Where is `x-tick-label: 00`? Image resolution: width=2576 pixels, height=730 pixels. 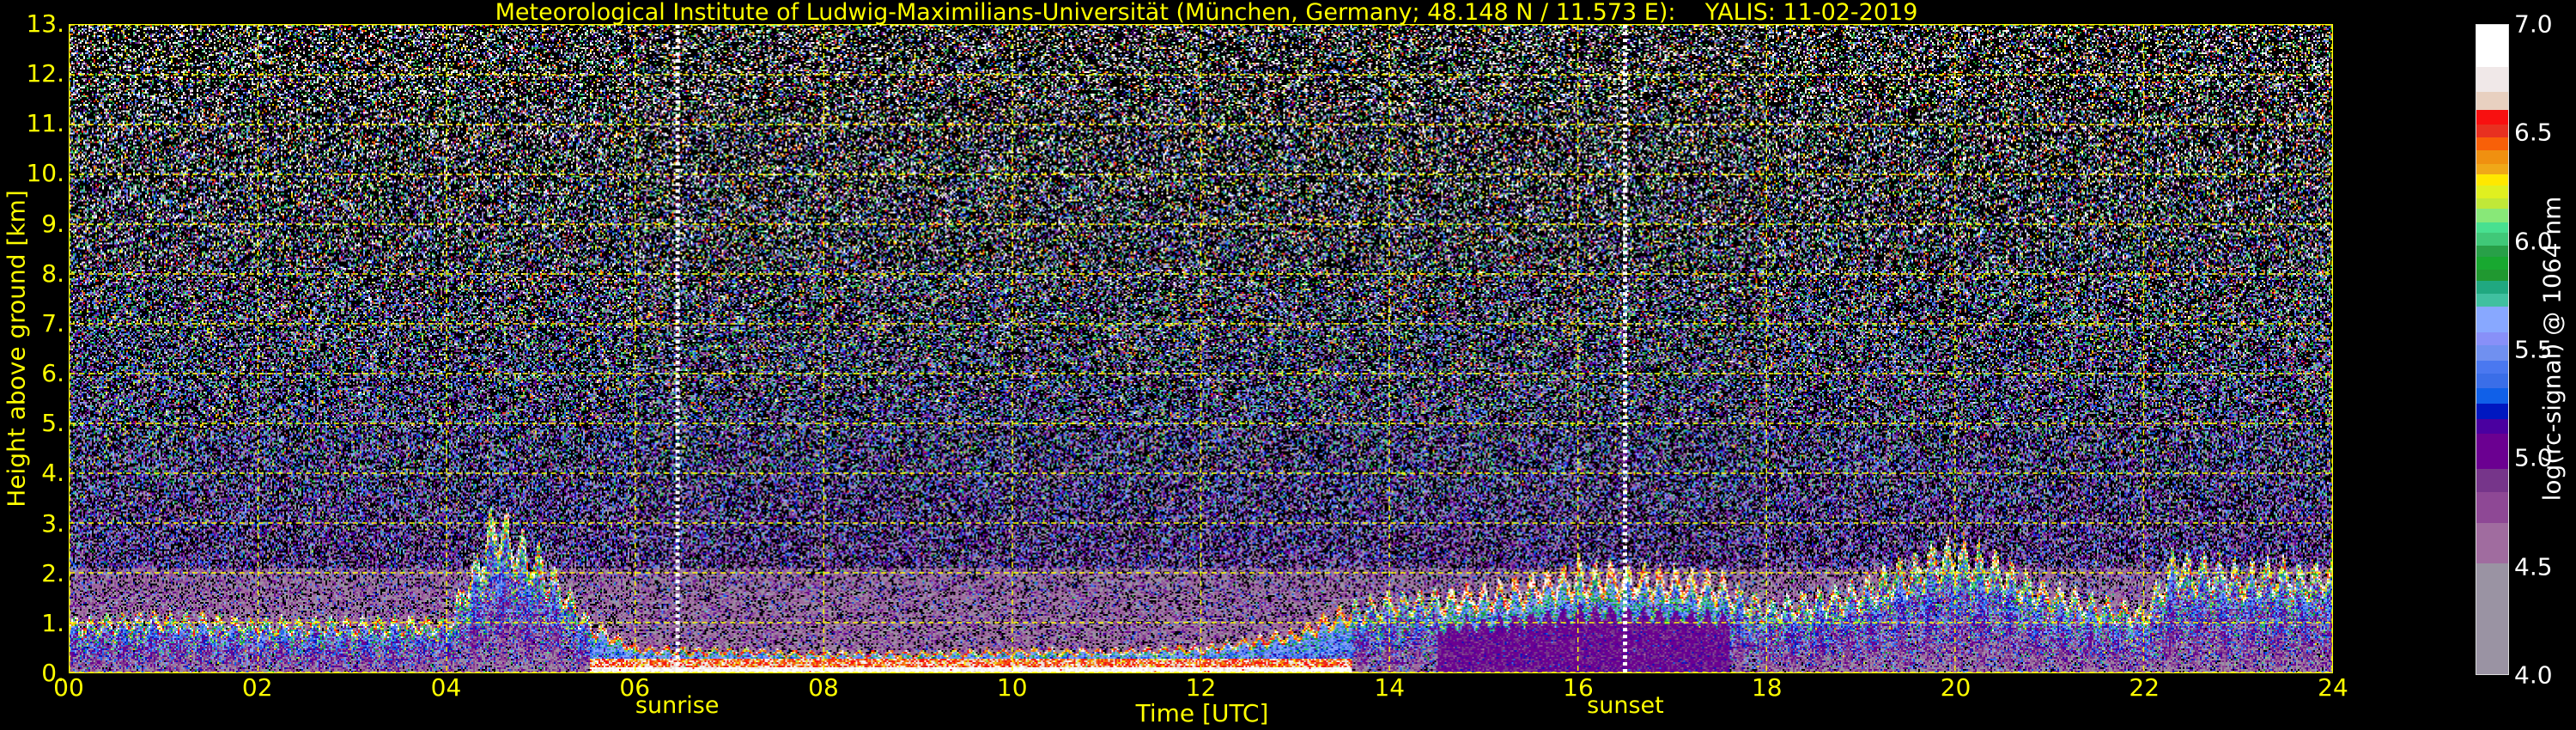 x-tick-label: 00 is located at coordinates (69, 687).